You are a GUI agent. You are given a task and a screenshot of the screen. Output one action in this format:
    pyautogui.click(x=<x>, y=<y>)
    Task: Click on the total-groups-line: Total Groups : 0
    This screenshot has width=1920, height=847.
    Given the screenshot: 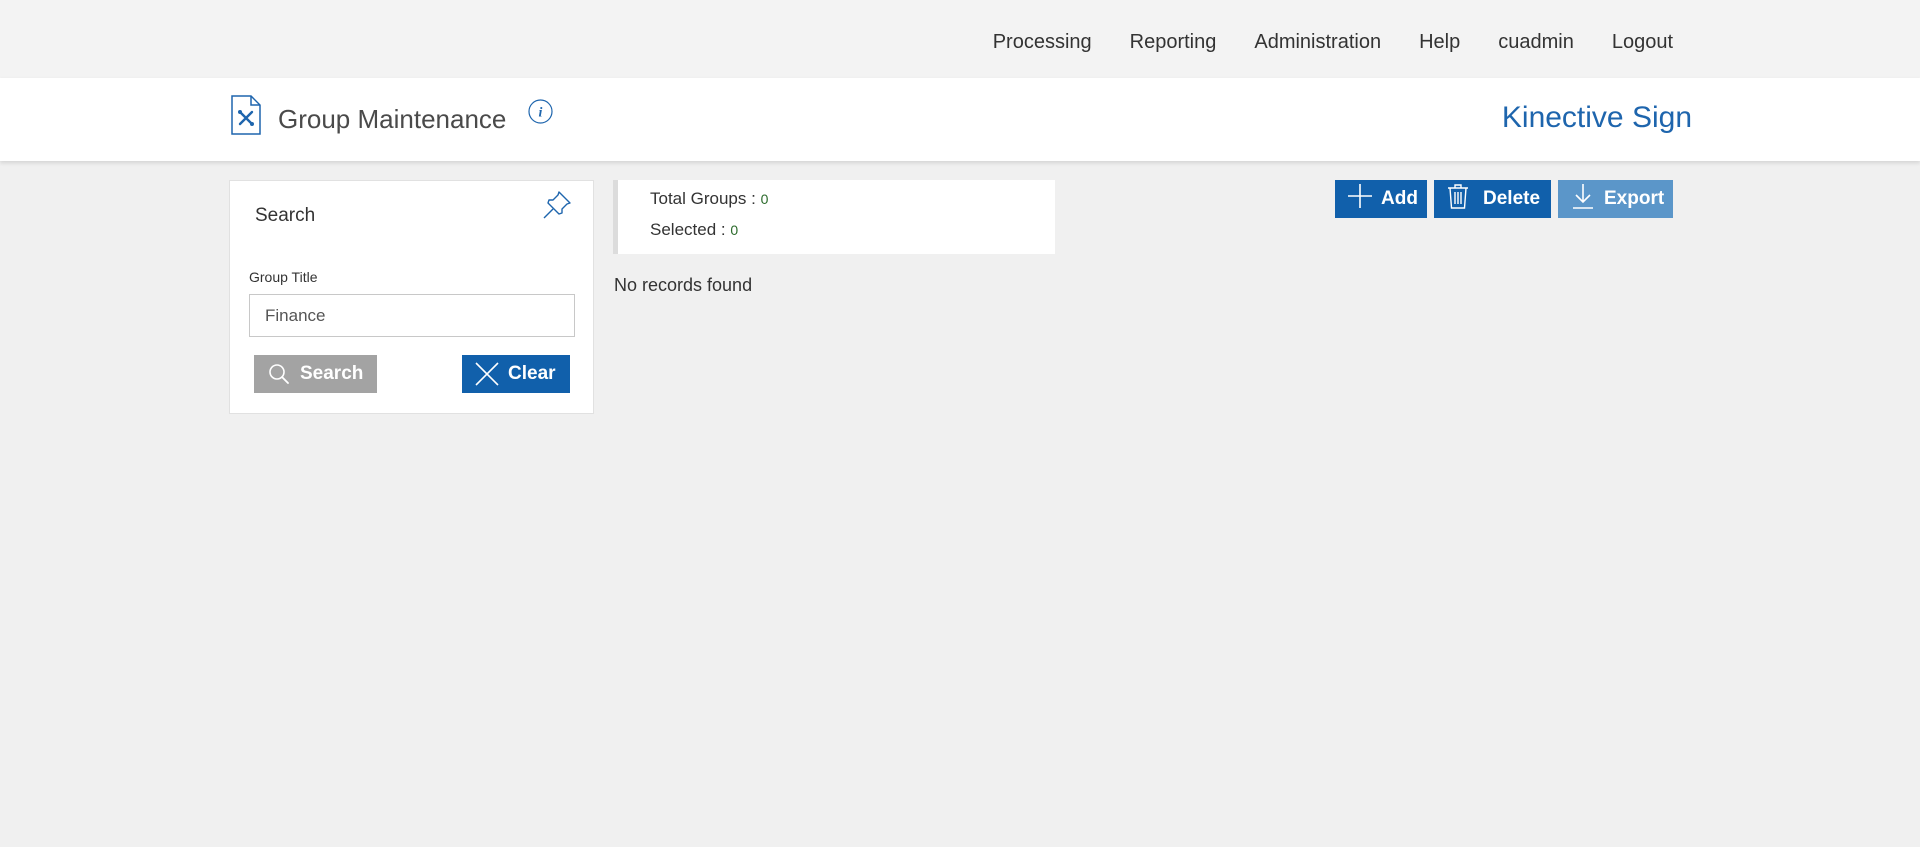 What is the action you would take?
    pyautogui.click(x=709, y=199)
    